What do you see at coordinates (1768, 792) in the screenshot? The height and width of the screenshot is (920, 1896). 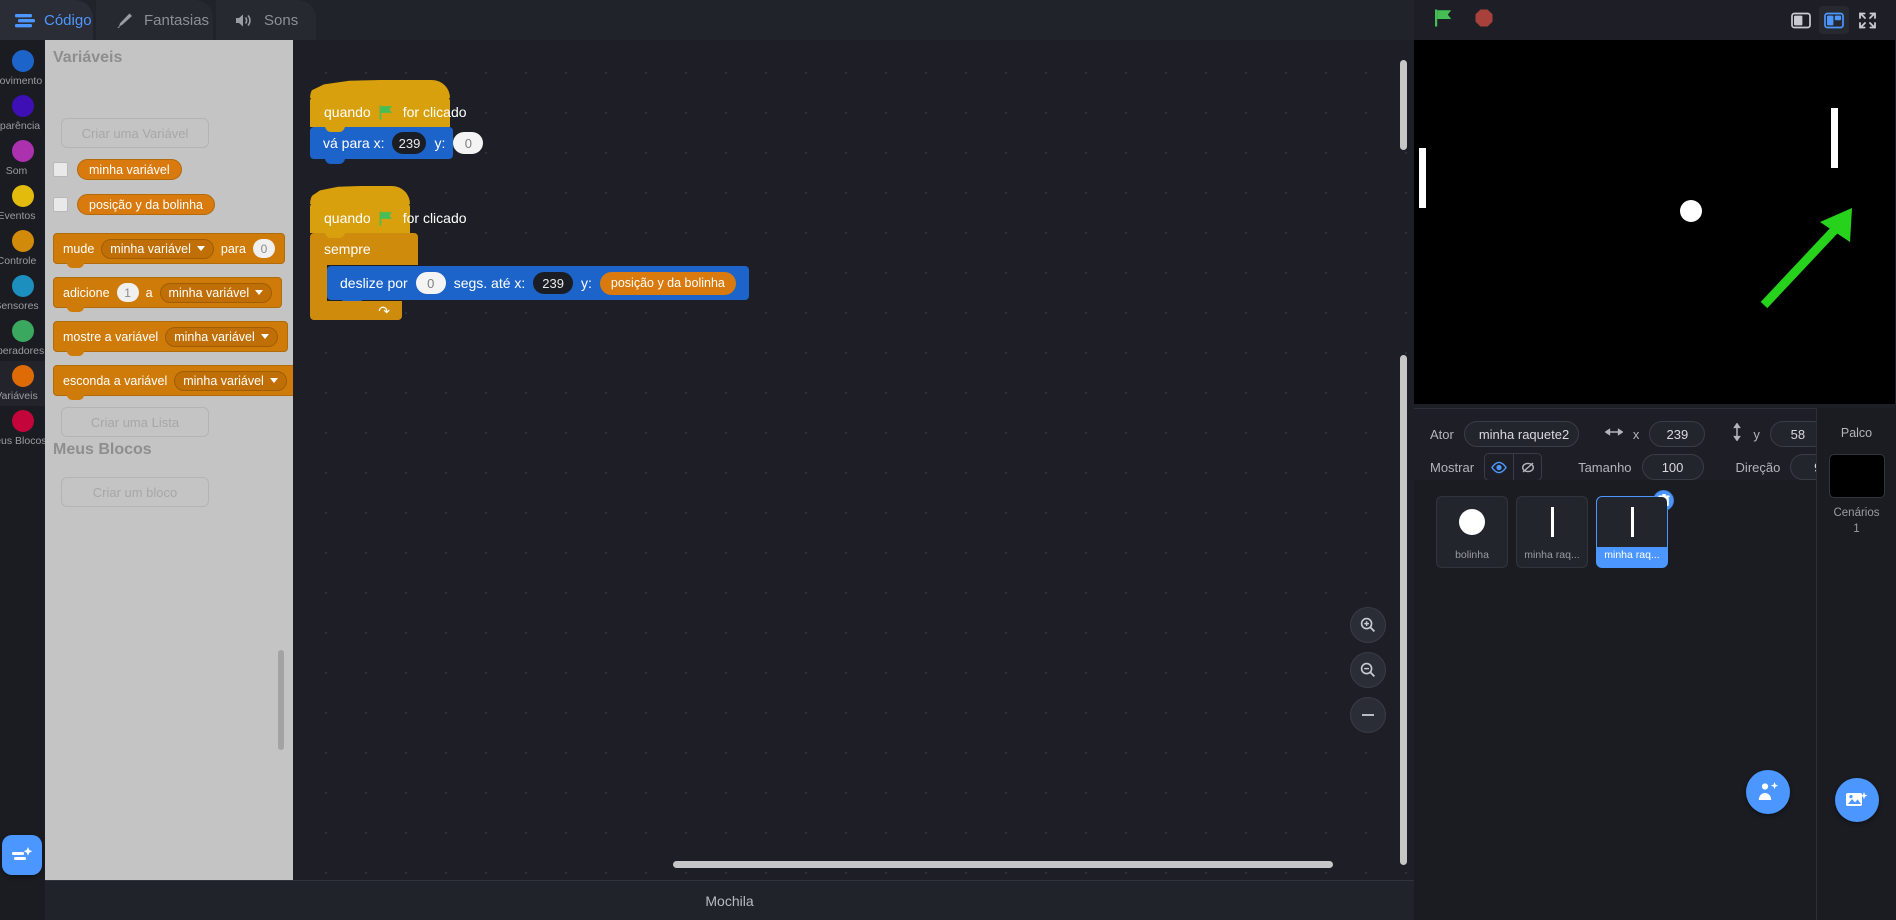 I see `add-sprite-button` at bounding box center [1768, 792].